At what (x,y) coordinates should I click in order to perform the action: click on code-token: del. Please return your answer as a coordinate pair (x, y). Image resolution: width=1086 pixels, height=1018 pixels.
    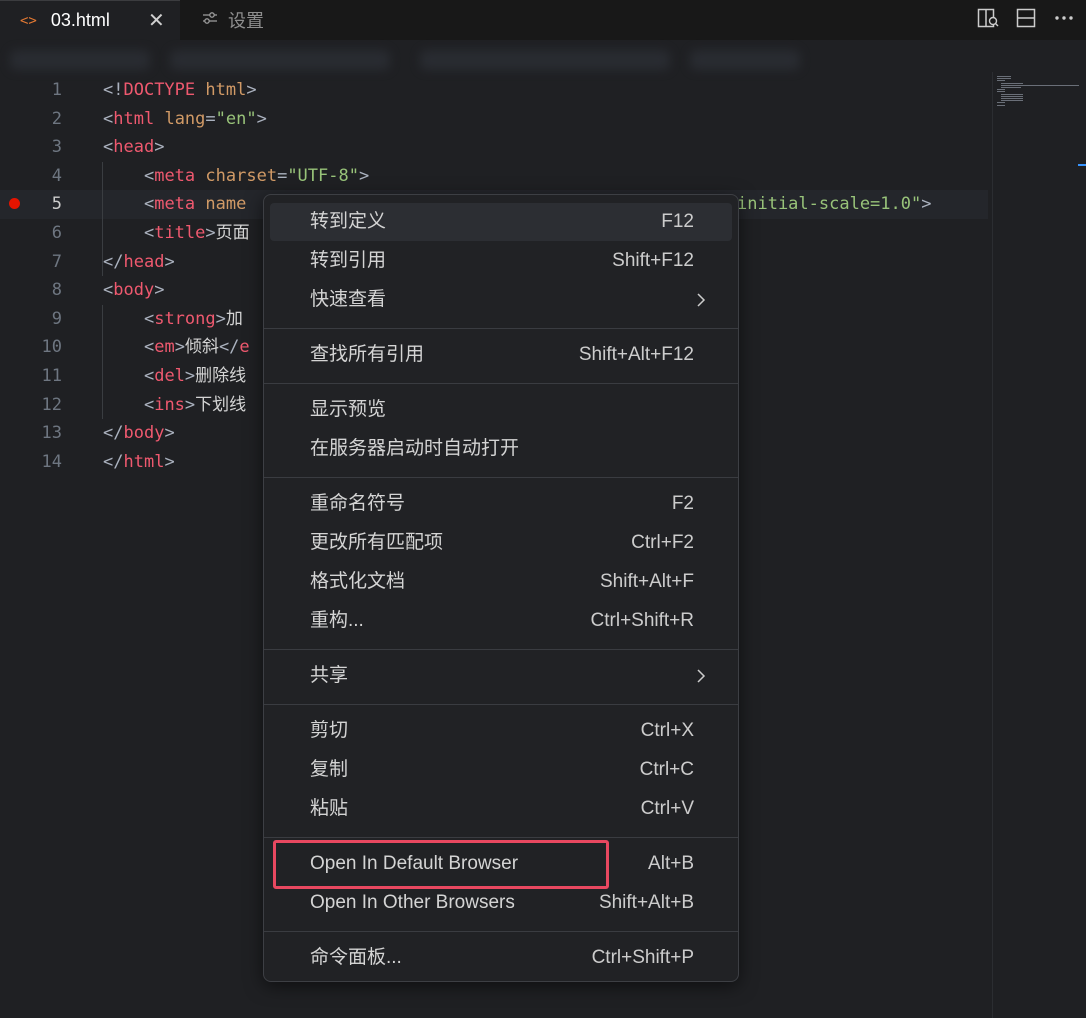
    Looking at the image, I should click on (169, 376).